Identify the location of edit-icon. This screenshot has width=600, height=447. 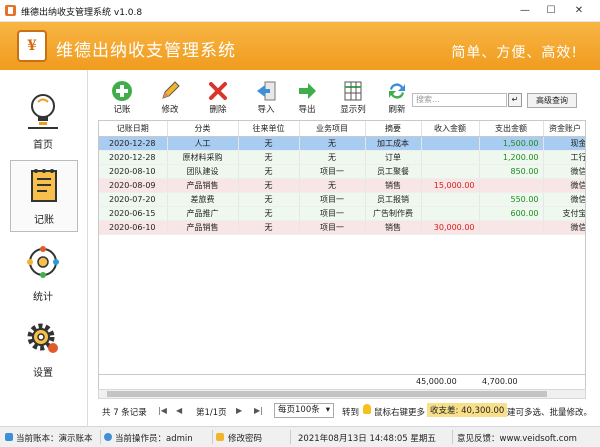
(171, 90).